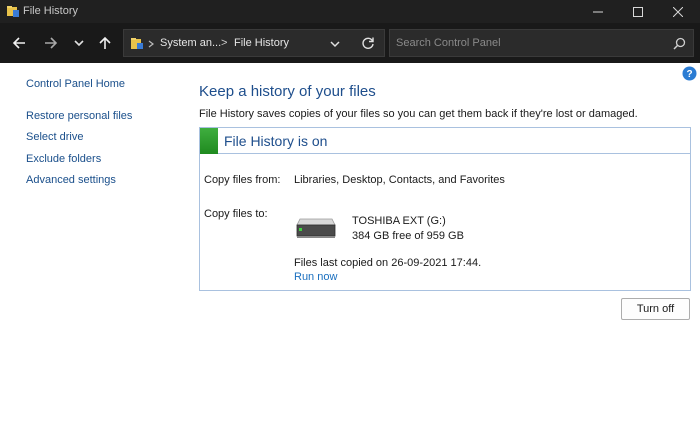 The height and width of the screenshot is (421, 700). I want to click on close-icon, so click(678, 11).